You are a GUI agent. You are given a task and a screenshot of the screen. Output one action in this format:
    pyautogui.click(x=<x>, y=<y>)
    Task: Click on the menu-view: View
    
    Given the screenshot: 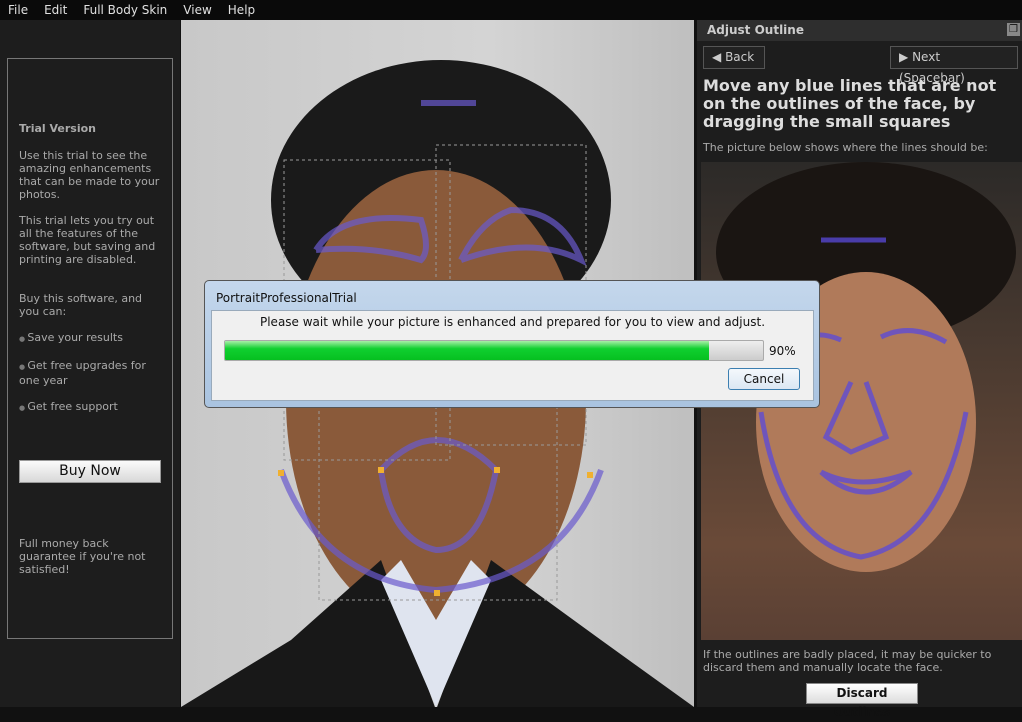 What is the action you would take?
    pyautogui.click(x=197, y=10)
    